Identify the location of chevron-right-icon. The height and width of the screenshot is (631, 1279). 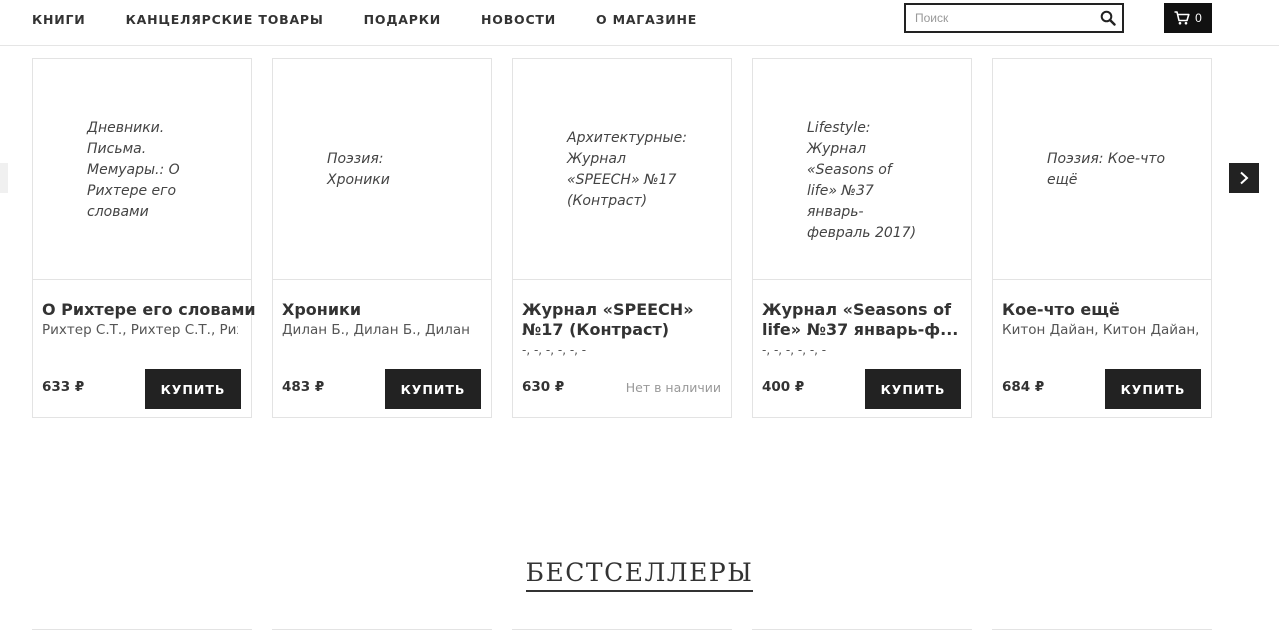
(1244, 178).